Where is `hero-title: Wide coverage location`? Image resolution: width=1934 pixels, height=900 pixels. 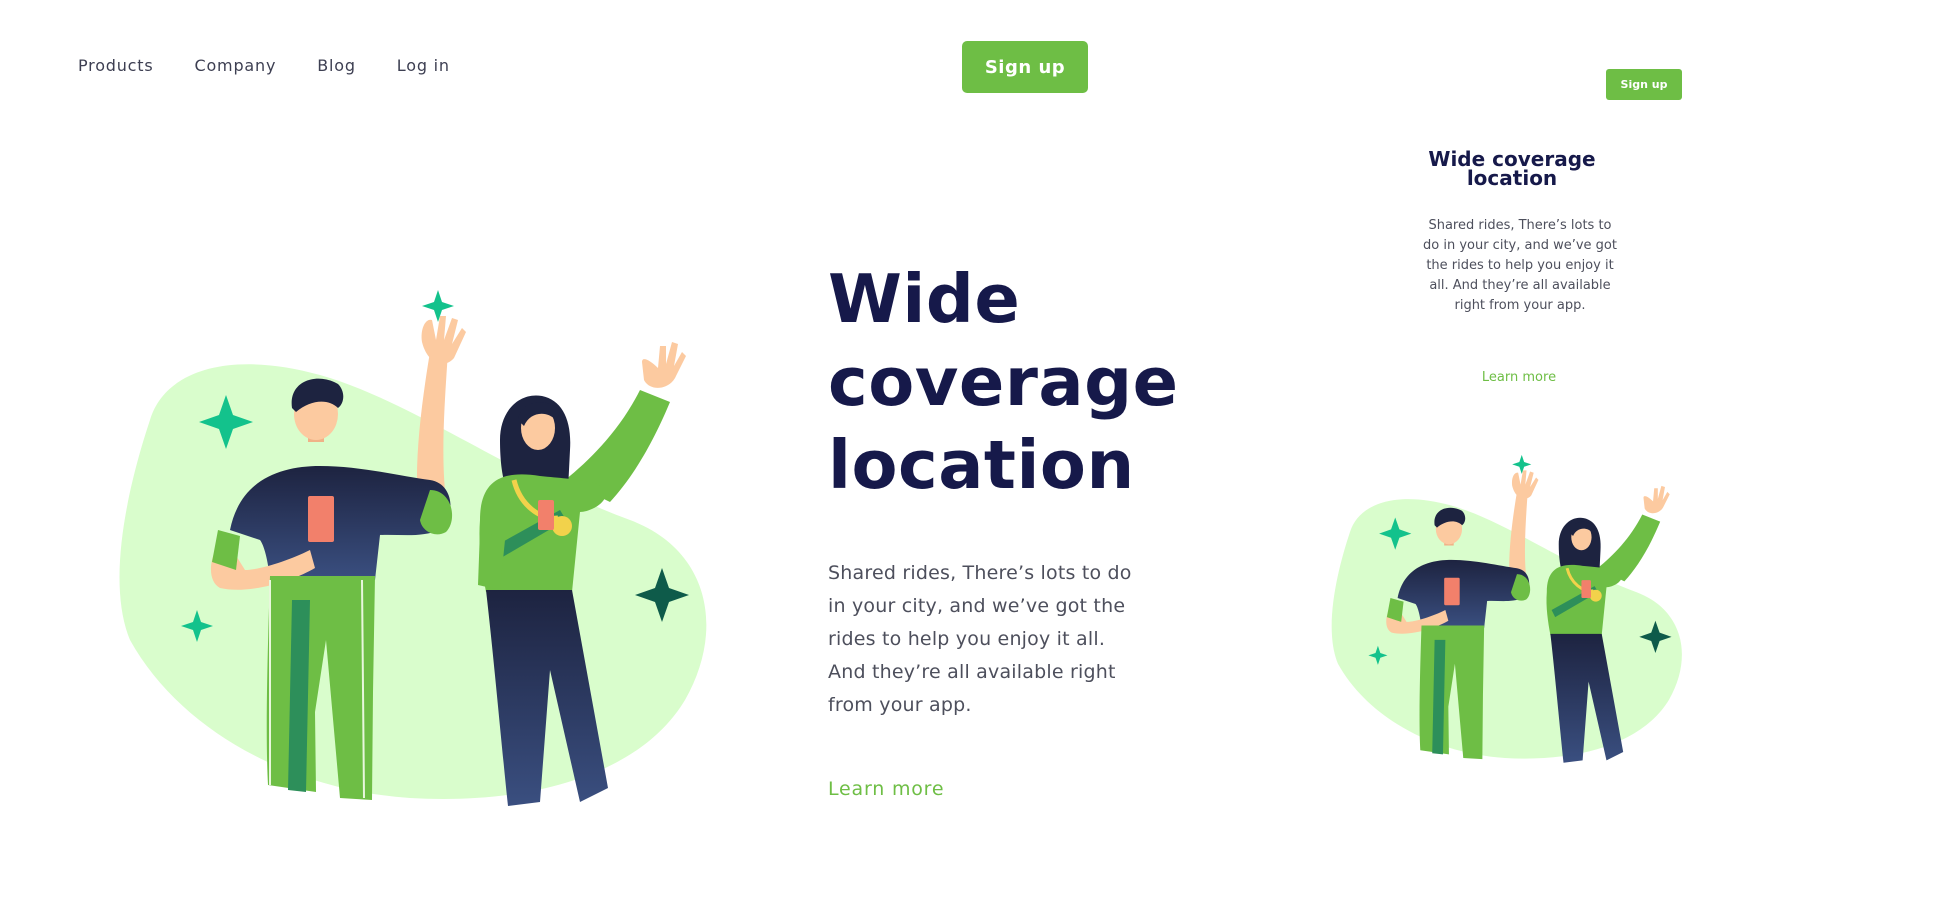
hero-title: Wide coverage location is located at coordinates (1003, 382).